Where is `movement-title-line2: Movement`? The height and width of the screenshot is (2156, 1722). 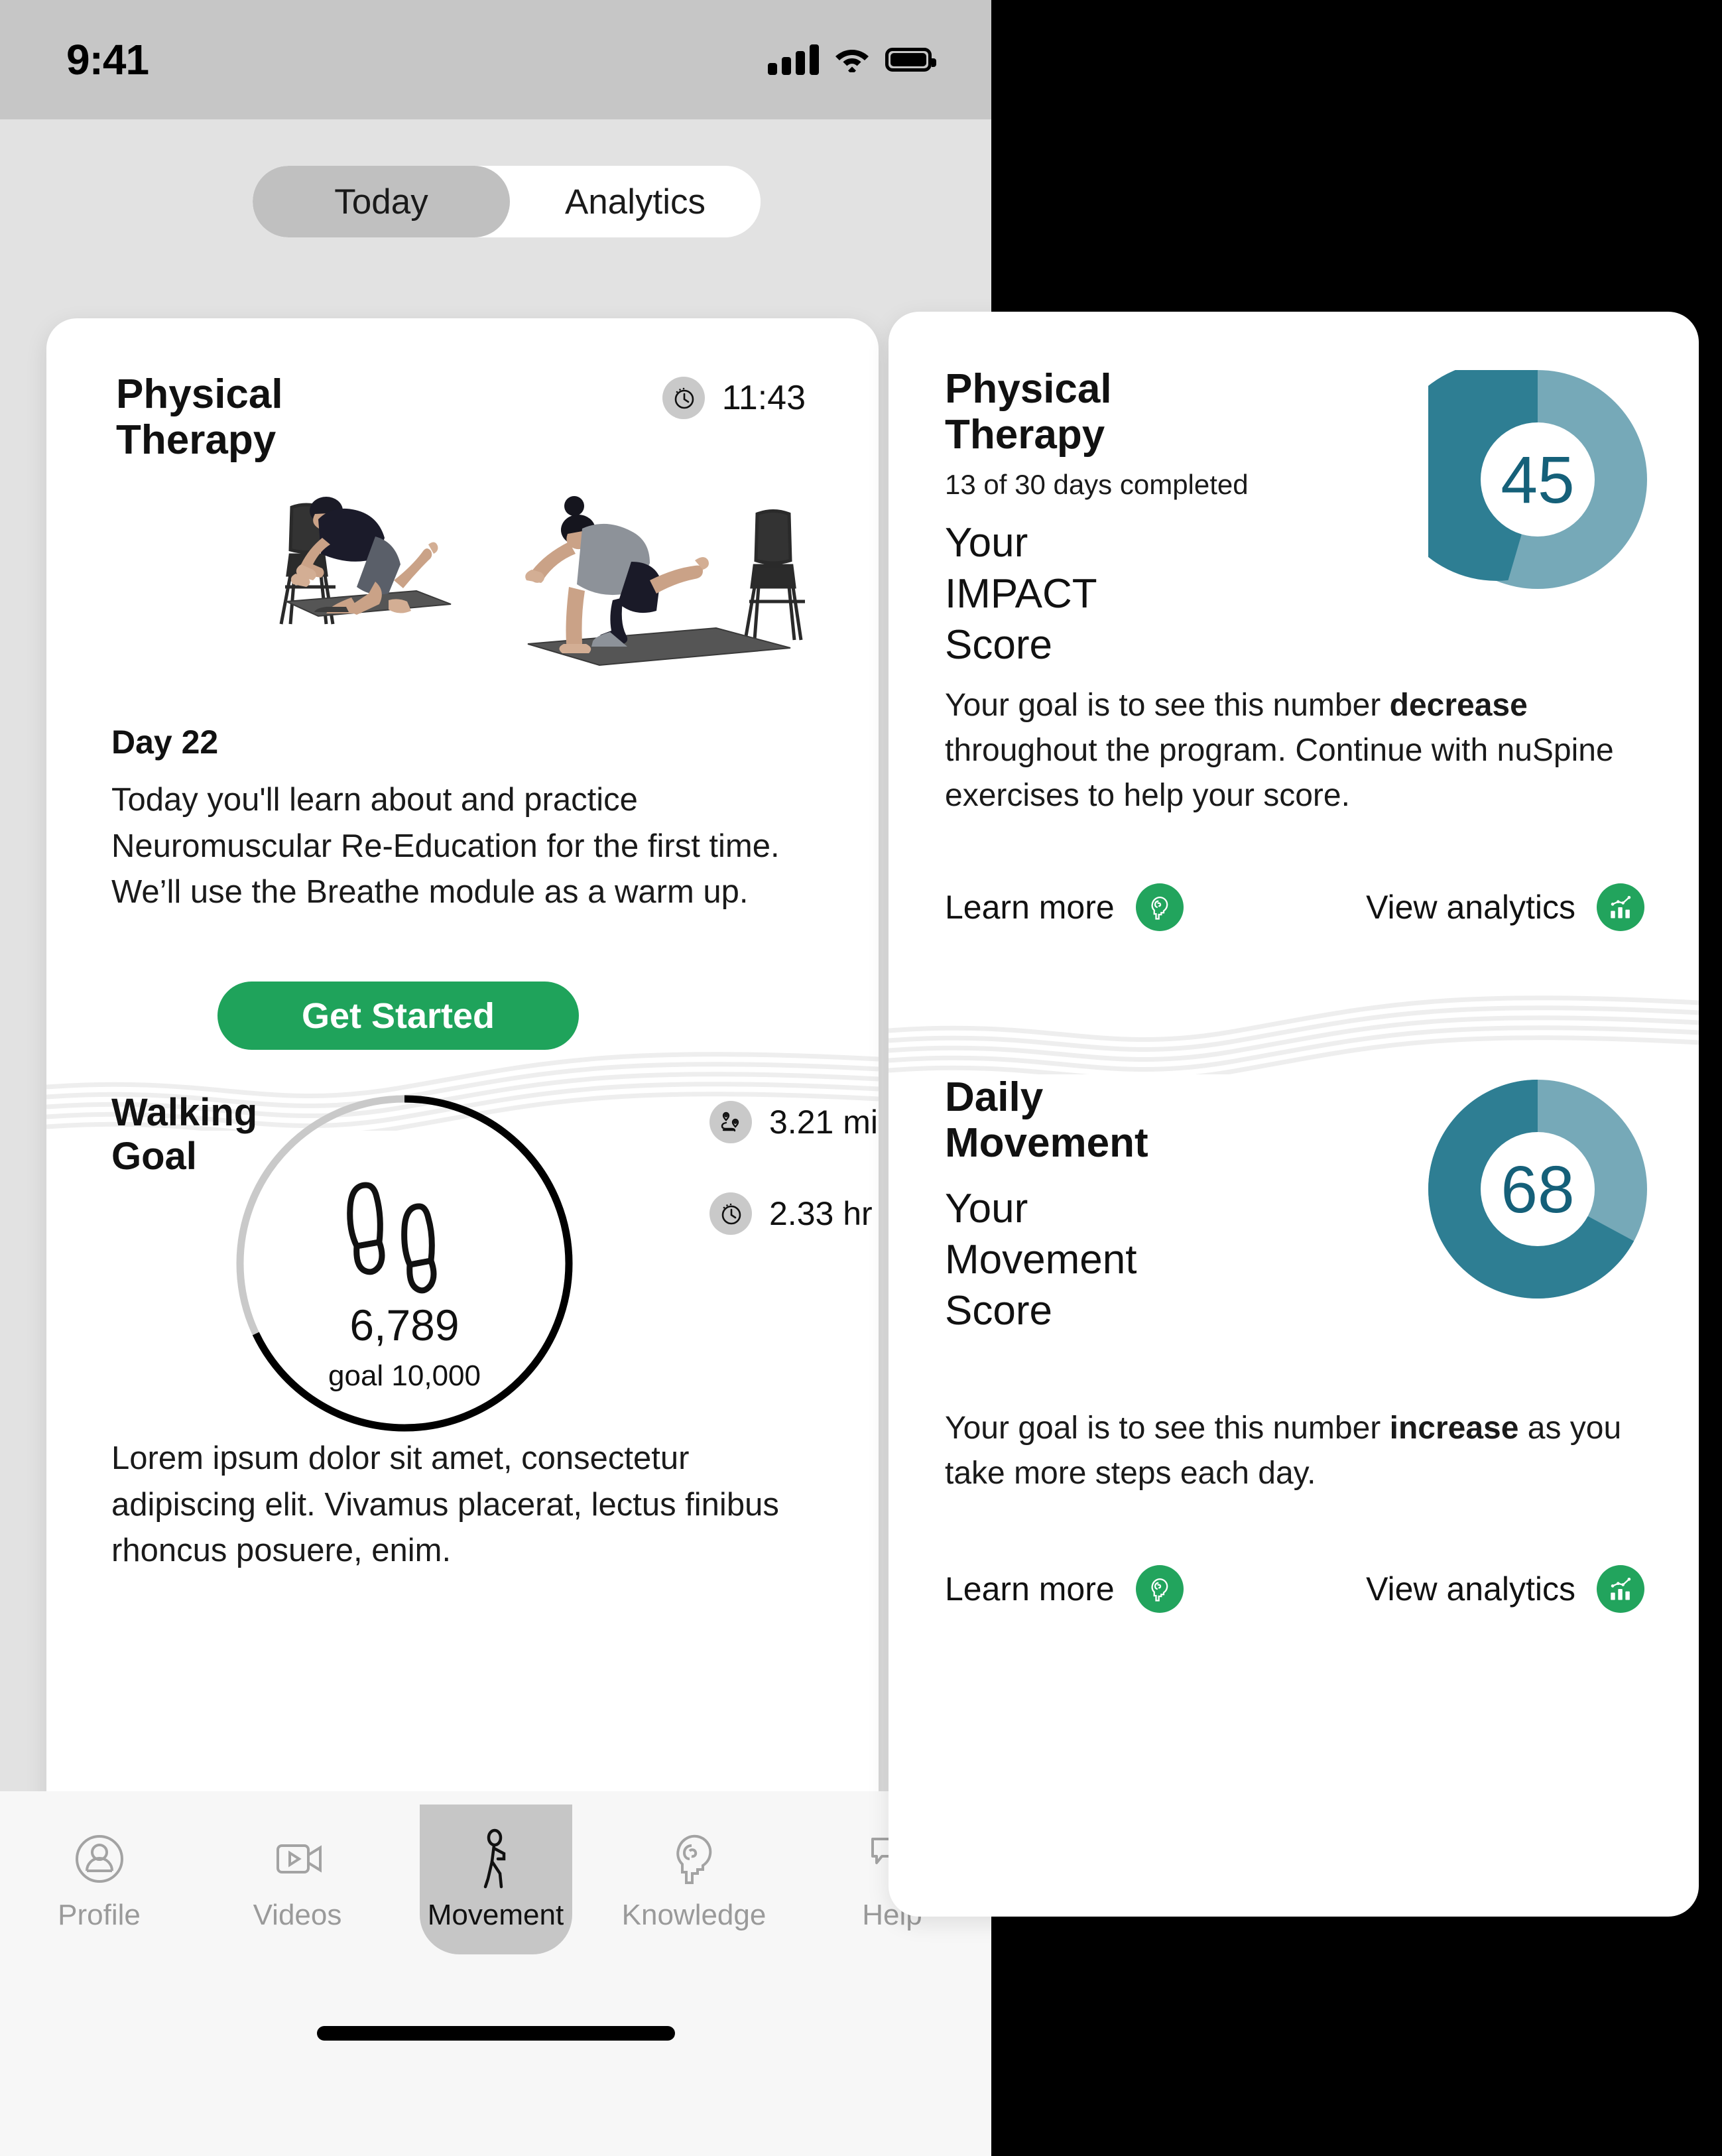
movement-title-line2: Movement is located at coordinates (1046, 1143).